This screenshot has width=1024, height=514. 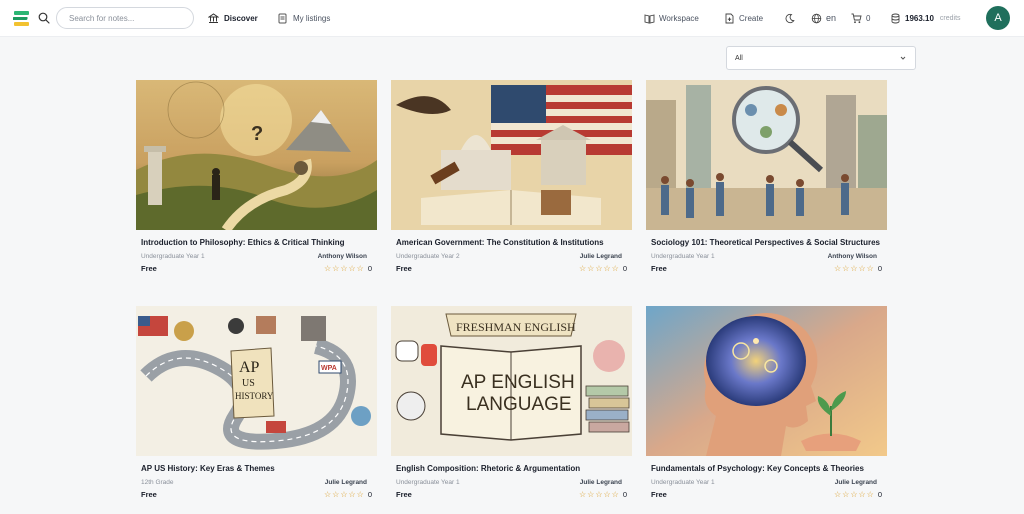 What do you see at coordinates (428, 256) in the screenshot?
I see `card-level: Undergraduate Year 2` at bounding box center [428, 256].